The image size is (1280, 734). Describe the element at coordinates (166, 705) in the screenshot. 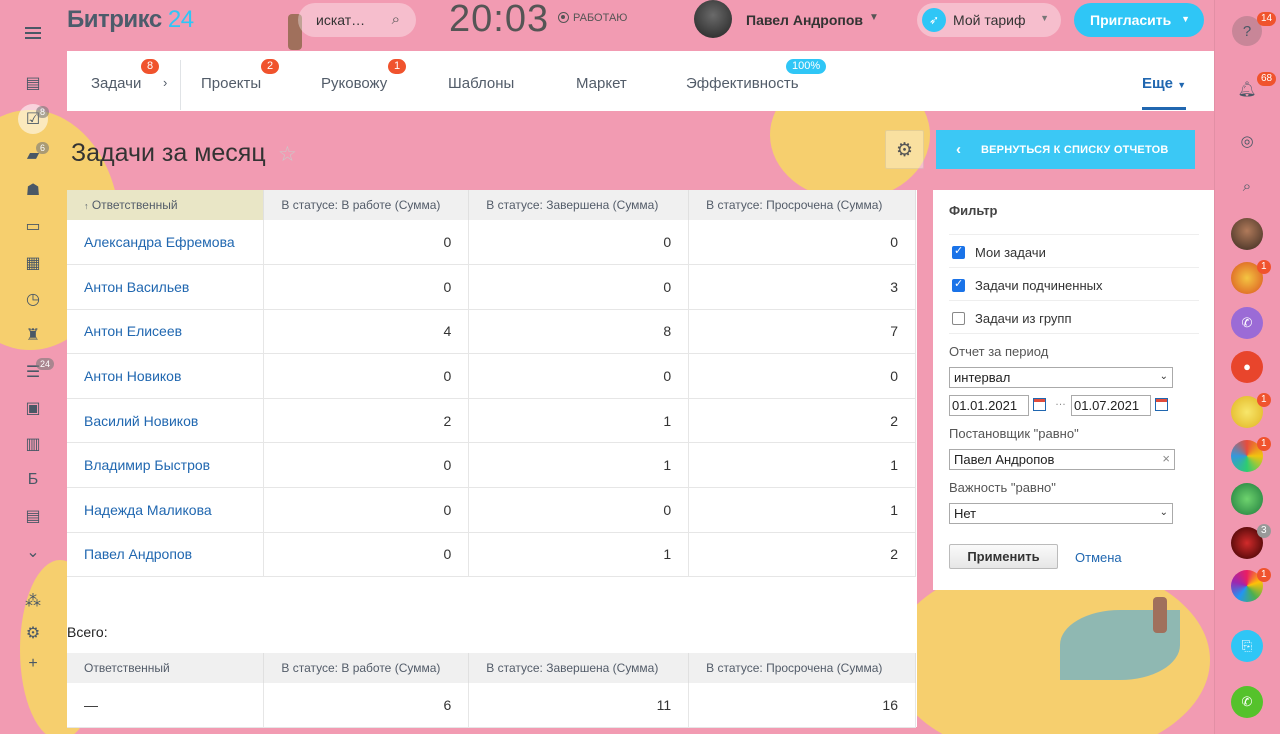

I see `totals-name-cell: —` at that location.